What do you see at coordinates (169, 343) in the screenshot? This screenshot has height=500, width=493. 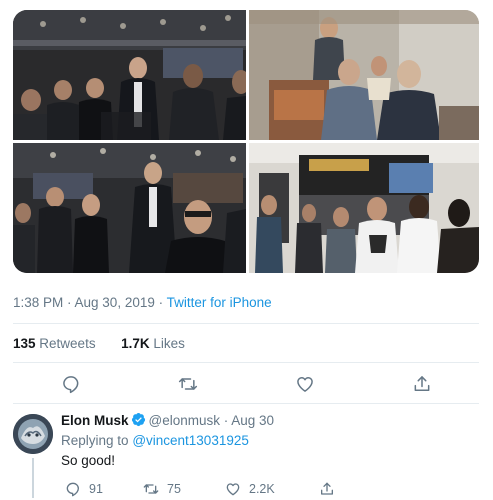 I see `likes-label: Likes` at bounding box center [169, 343].